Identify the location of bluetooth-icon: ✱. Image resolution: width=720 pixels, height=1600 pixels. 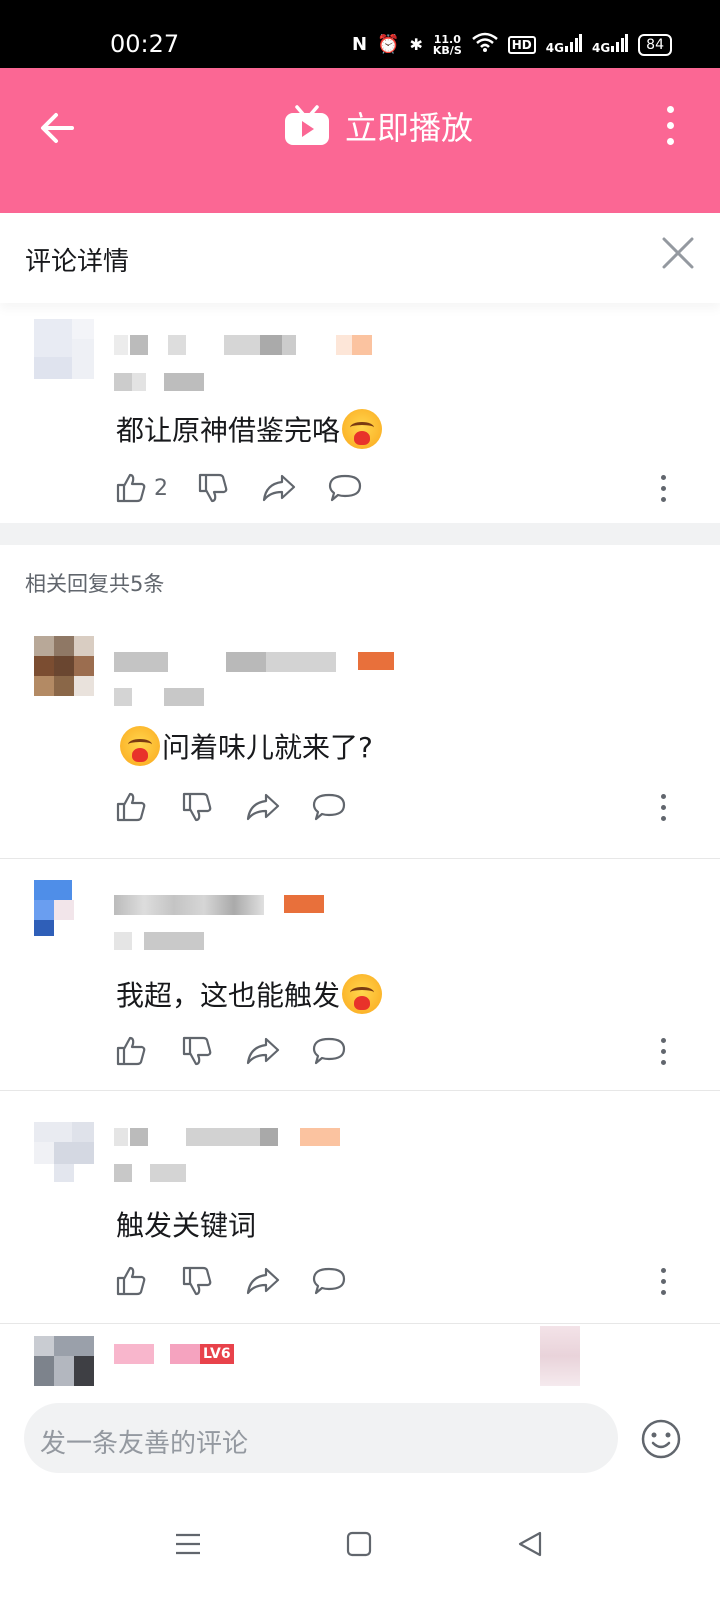
(416, 44).